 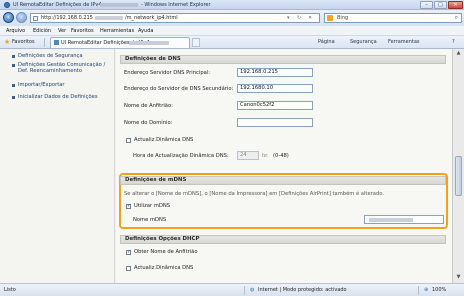 What do you see at coordinates (393, 18) in the screenshot?
I see `search-box: Bing ⌕` at bounding box center [393, 18].